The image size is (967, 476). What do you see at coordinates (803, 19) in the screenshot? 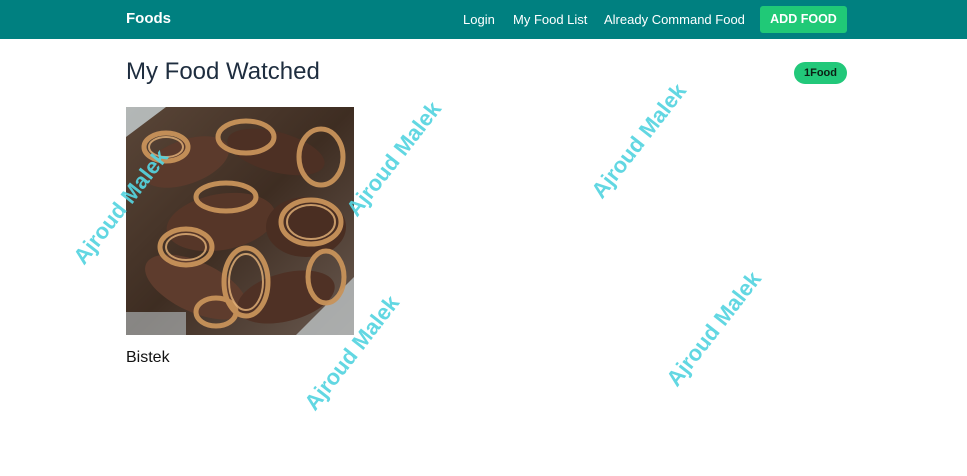
I see `add-food-button: ADD FOOD` at bounding box center [803, 19].